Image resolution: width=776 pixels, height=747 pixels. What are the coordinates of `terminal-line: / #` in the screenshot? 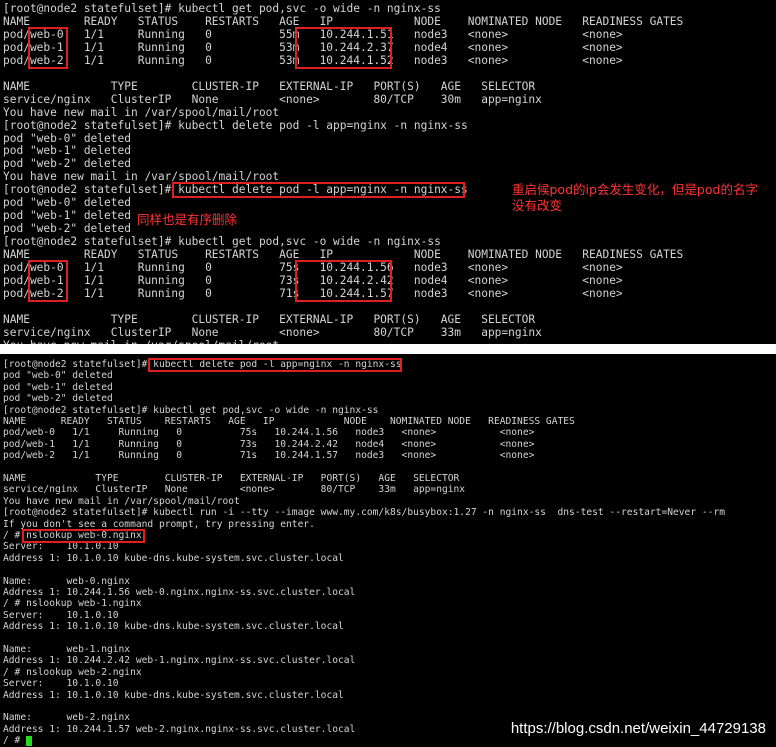 It's located at (15, 741).